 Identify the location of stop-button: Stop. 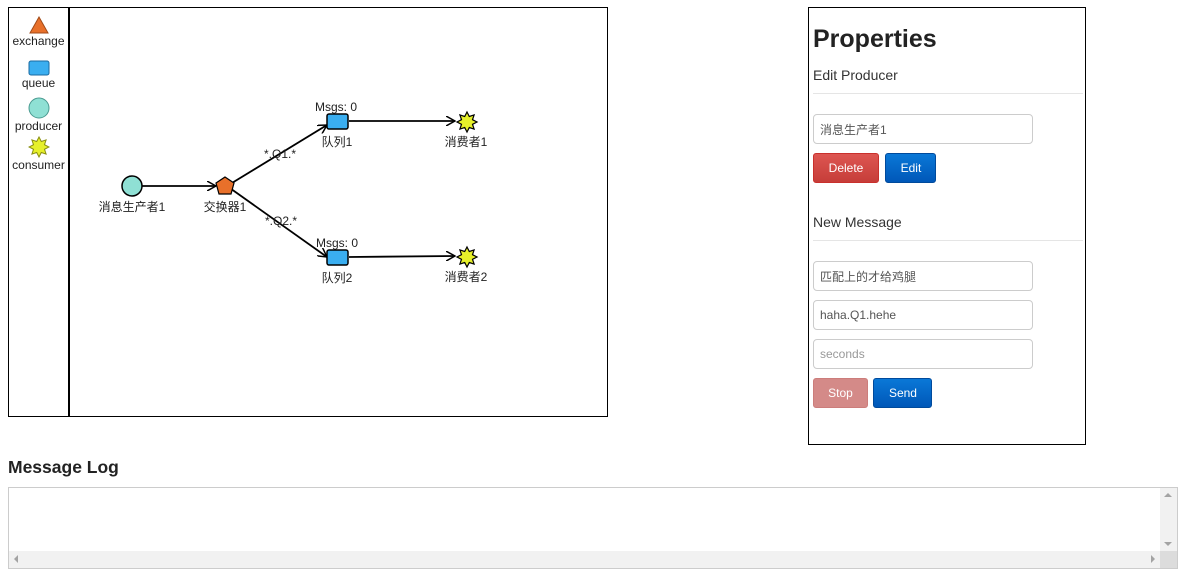
(840, 393).